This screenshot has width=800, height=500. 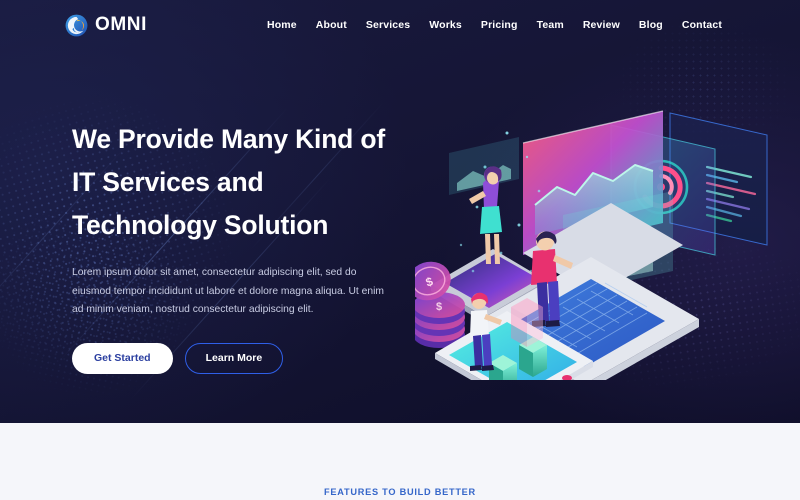 I want to click on nav-item-team: Team, so click(x=550, y=25).